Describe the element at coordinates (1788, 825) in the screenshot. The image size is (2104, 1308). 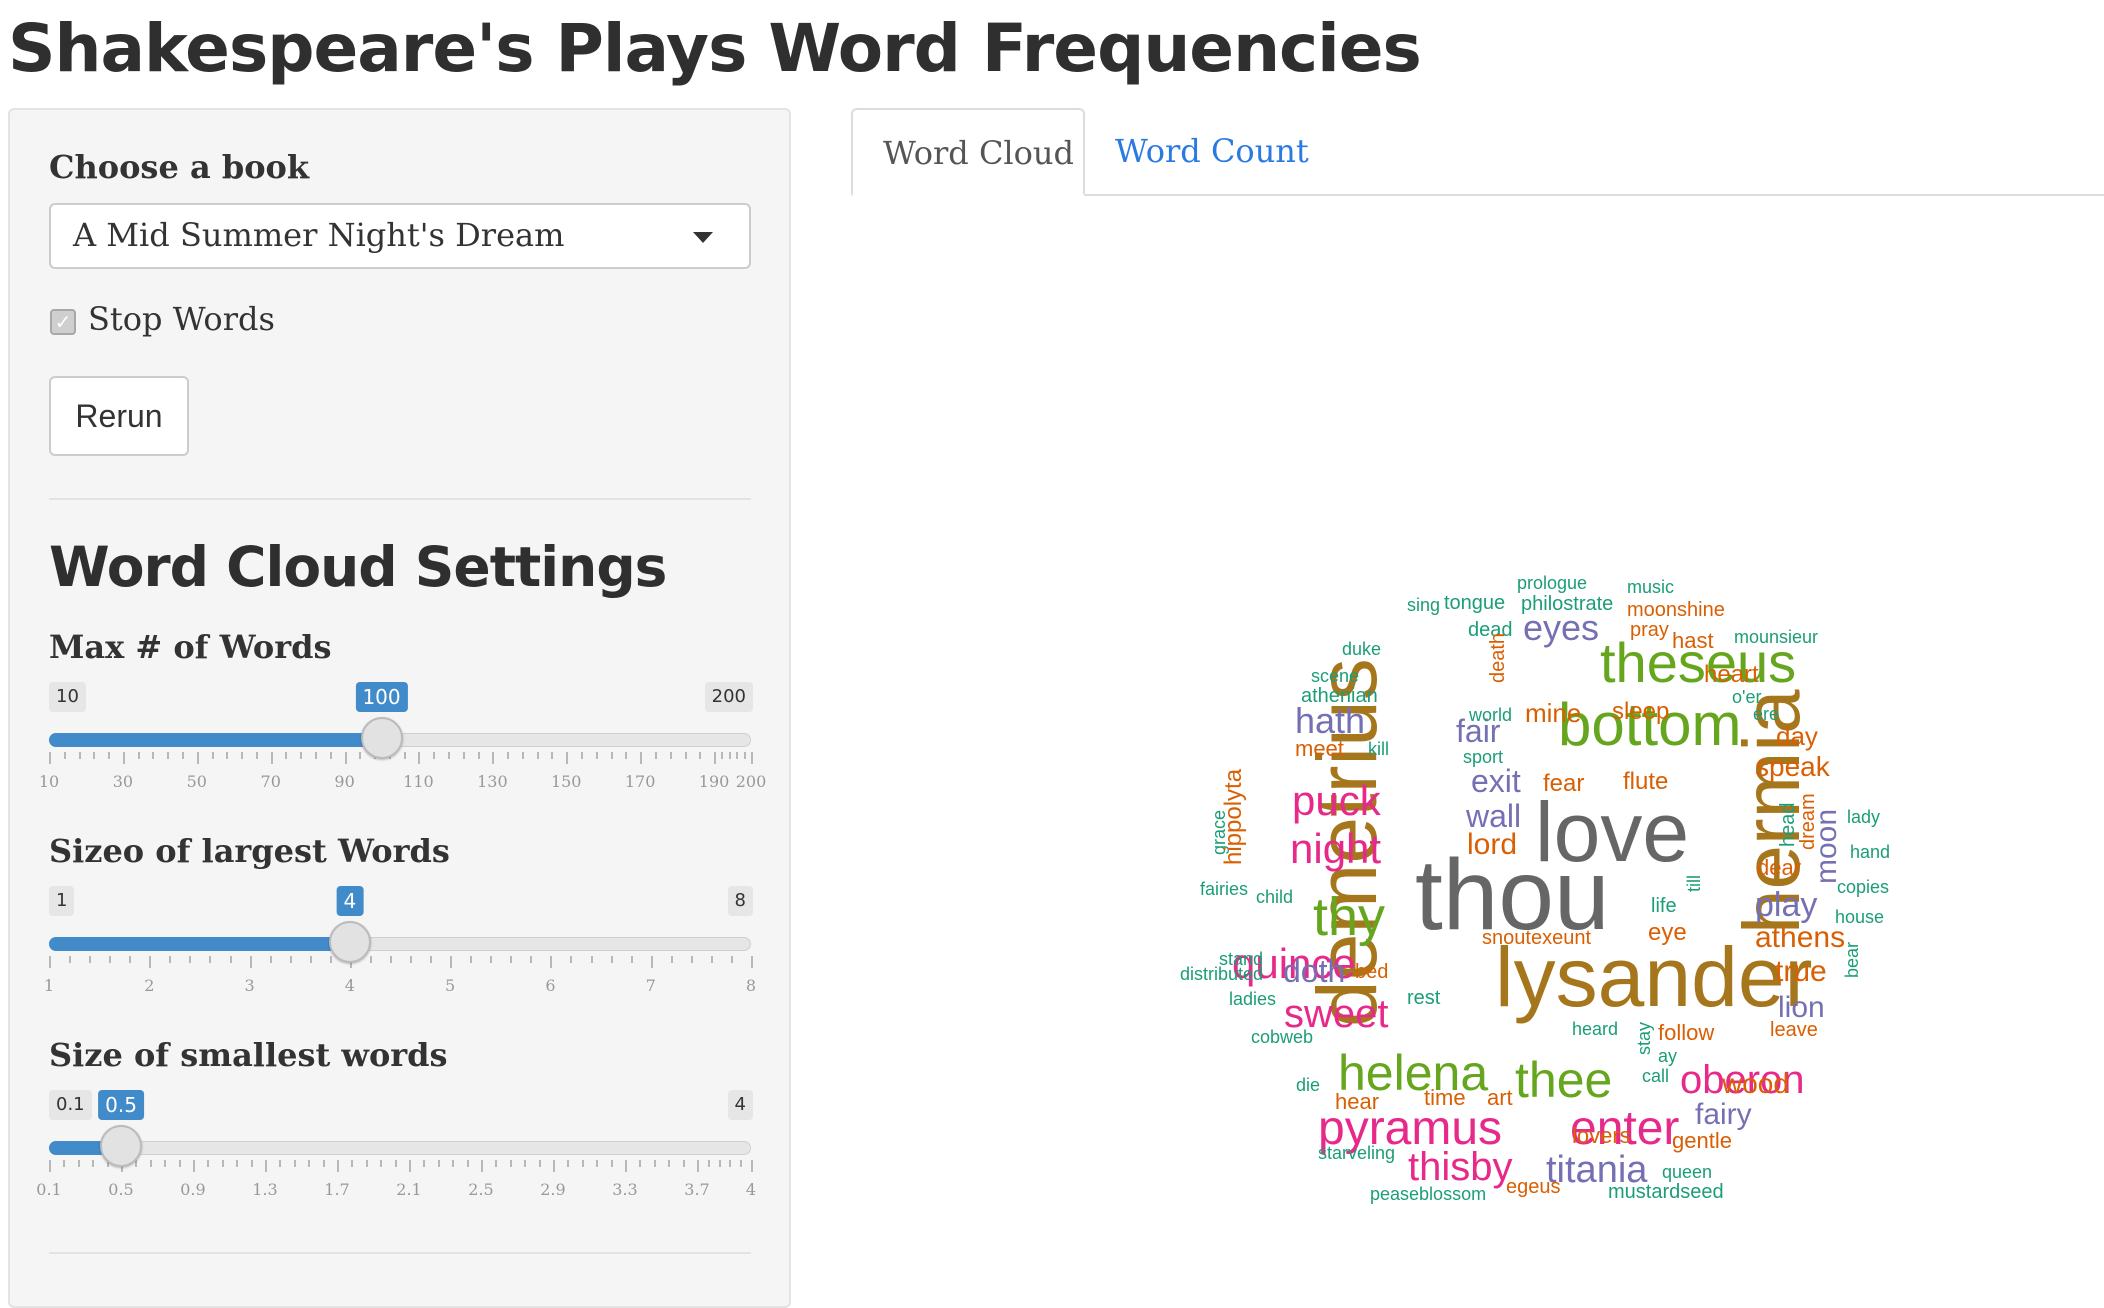
I see `cloud-word: head` at that location.